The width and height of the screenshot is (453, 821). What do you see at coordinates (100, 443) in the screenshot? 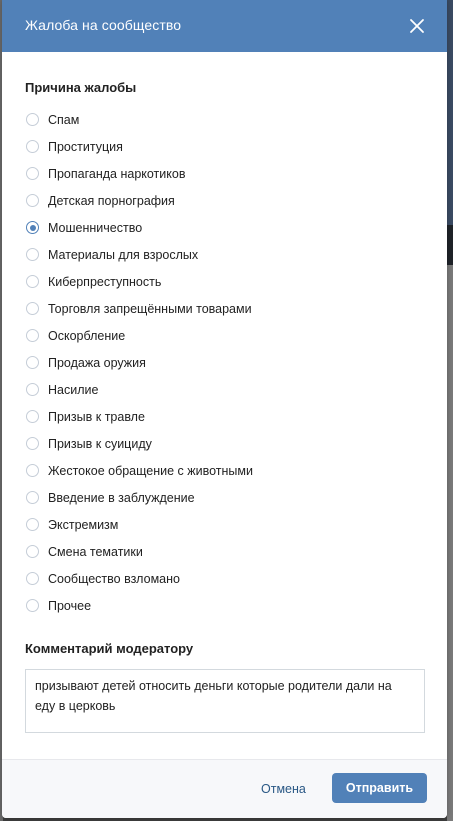
I see `reason-option-label: Призыв к суициду` at bounding box center [100, 443].